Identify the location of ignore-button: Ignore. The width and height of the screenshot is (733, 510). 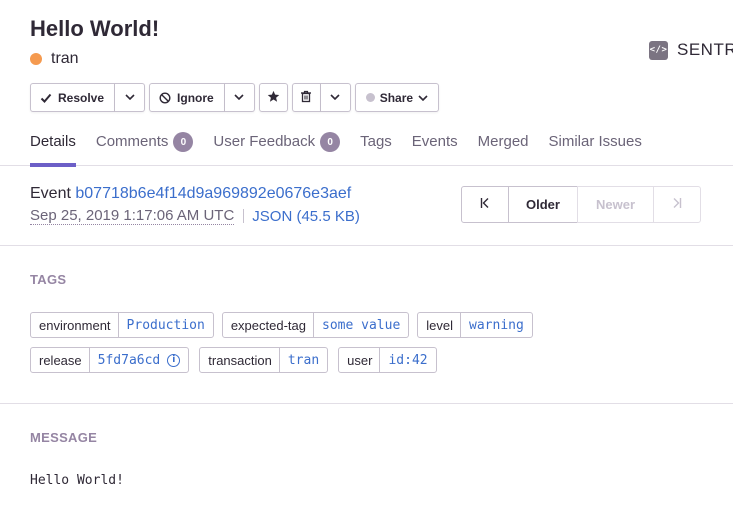
(187, 97).